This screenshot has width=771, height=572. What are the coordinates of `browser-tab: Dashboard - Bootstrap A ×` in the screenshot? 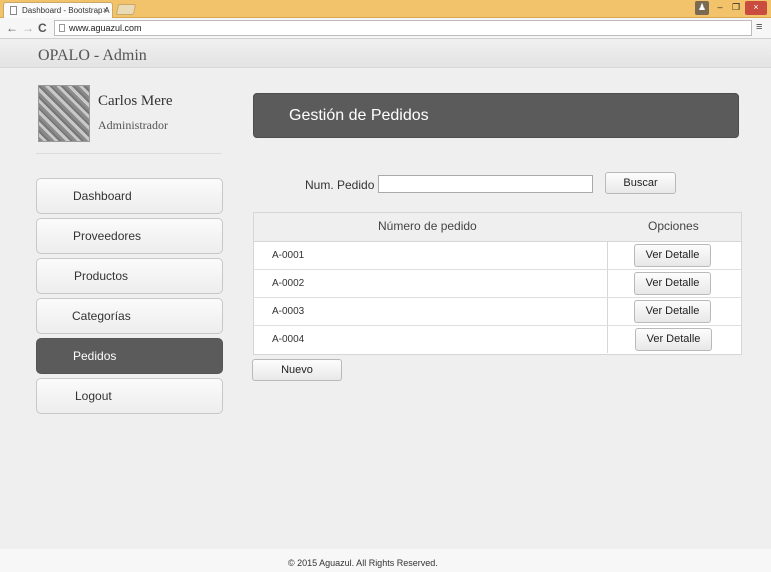 It's located at (58, 10).